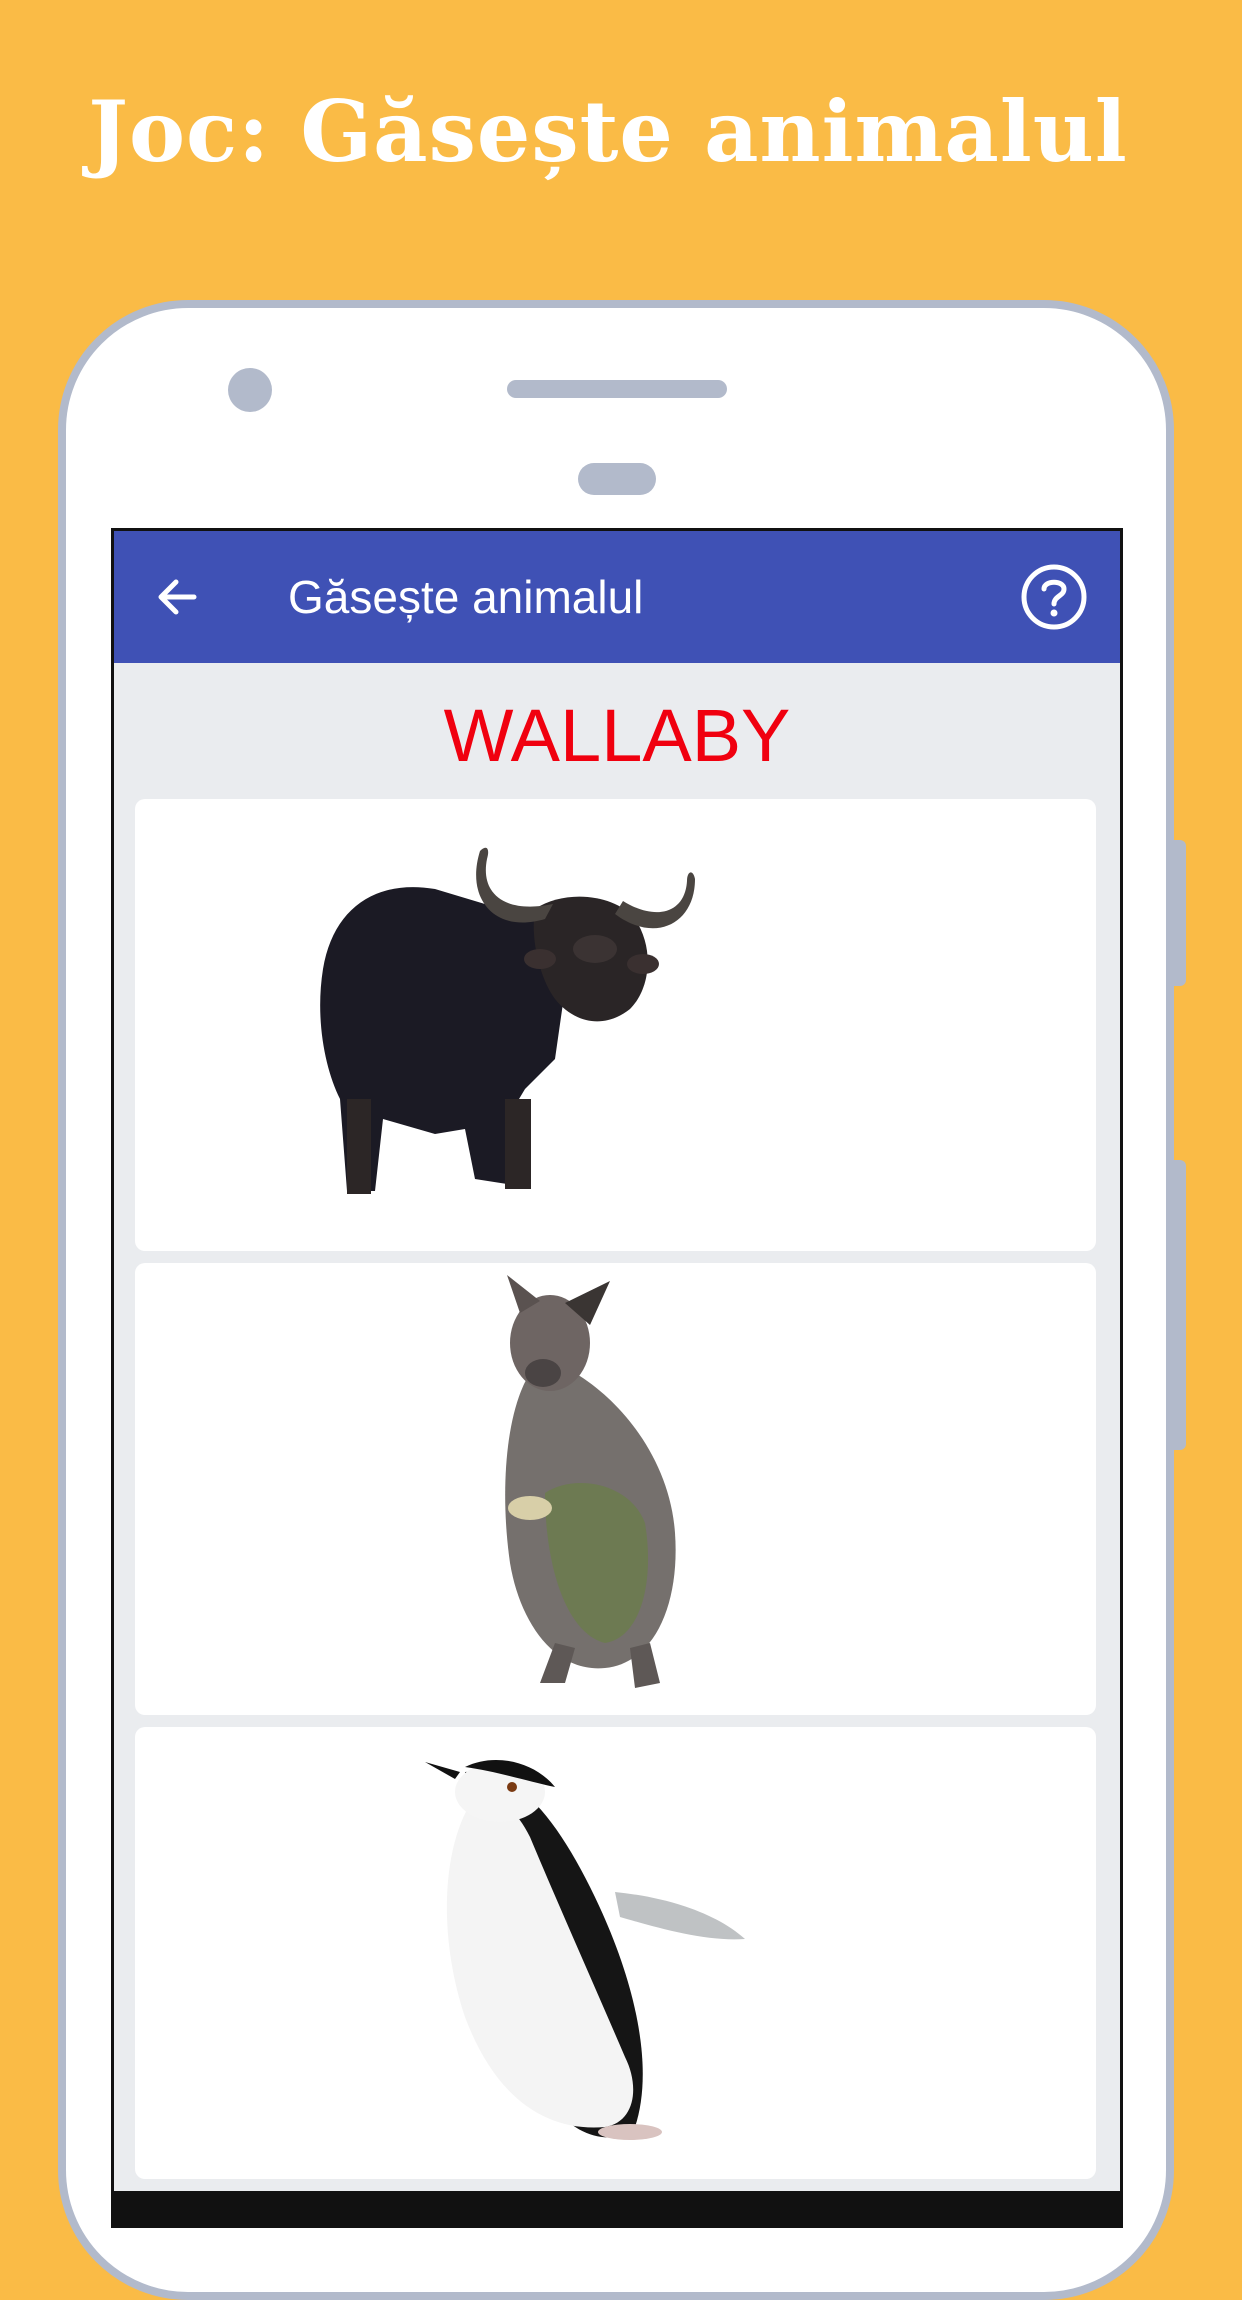 The image size is (1242, 2300). What do you see at coordinates (617, 735) in the screenshot?
I see `target-animal-word: WALLABY` at bounding box center [617, 735].